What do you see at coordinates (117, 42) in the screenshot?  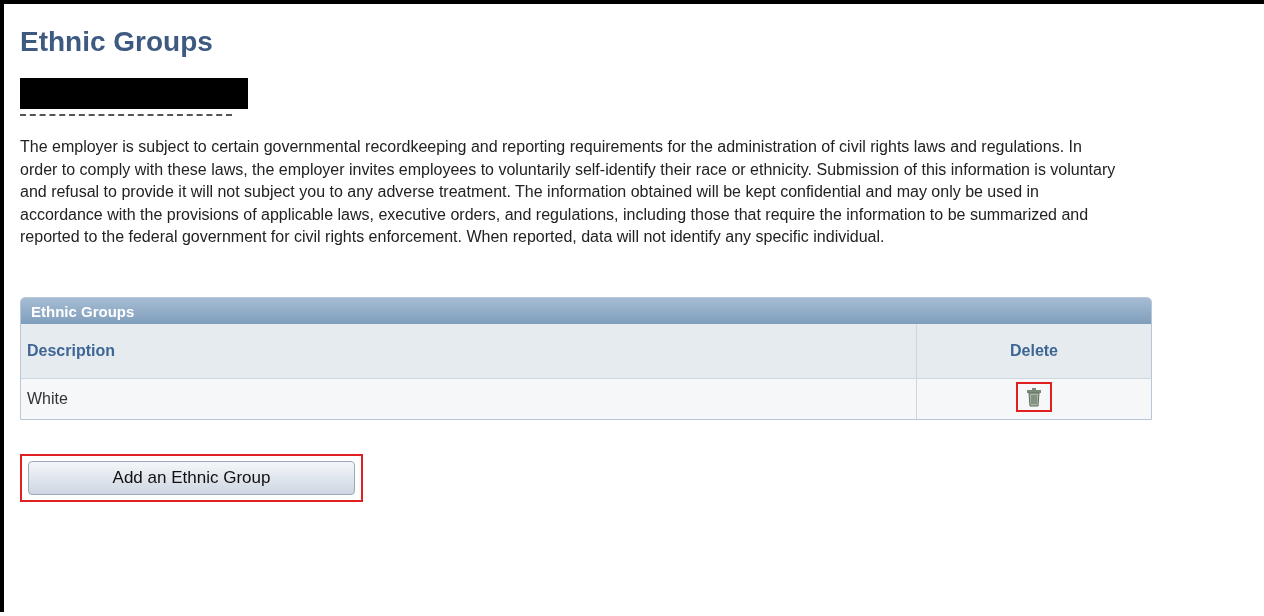 I see `page-title: Ethnic Groups` at bounding box center [117, 42].